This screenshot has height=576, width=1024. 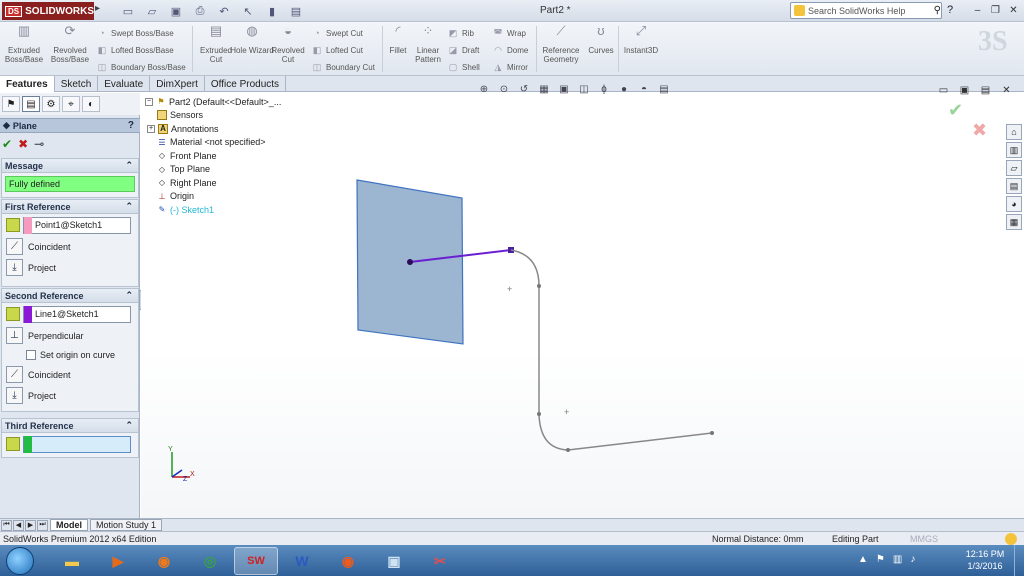 I want to click on solidworks-logo: DS SOLIDWORKS, so click(x=48, y=11).